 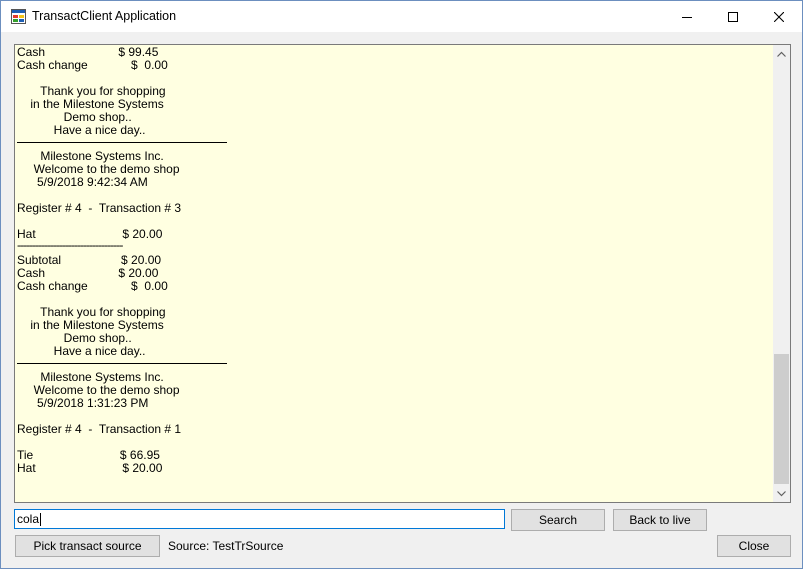 What do you see at coordinates (28, 519) in the screenshot?
I see `search-input-value: cola` at bounding box center [28, 519].